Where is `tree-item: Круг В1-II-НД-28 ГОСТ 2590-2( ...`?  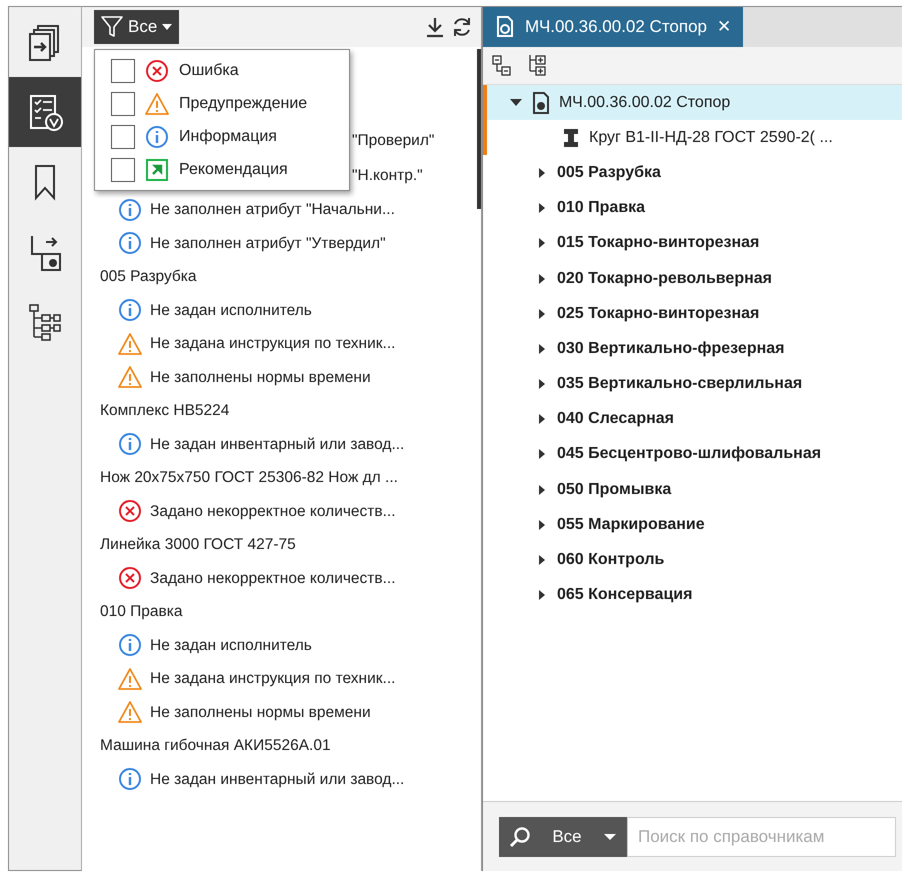
tree-item: Круг В1-II-НД-28 ГОСТ 2590-2( ... is located at coordinates (711, 138).